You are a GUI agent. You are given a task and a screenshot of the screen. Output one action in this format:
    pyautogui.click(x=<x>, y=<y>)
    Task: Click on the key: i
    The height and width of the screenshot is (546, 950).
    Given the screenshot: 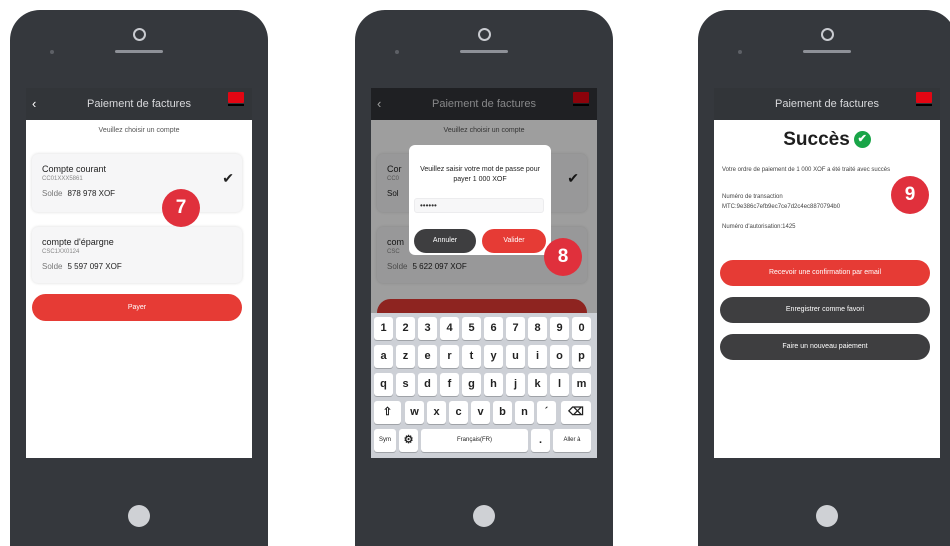 What is the action you would take?
    pyautogui.click(x=537, y=356)
    